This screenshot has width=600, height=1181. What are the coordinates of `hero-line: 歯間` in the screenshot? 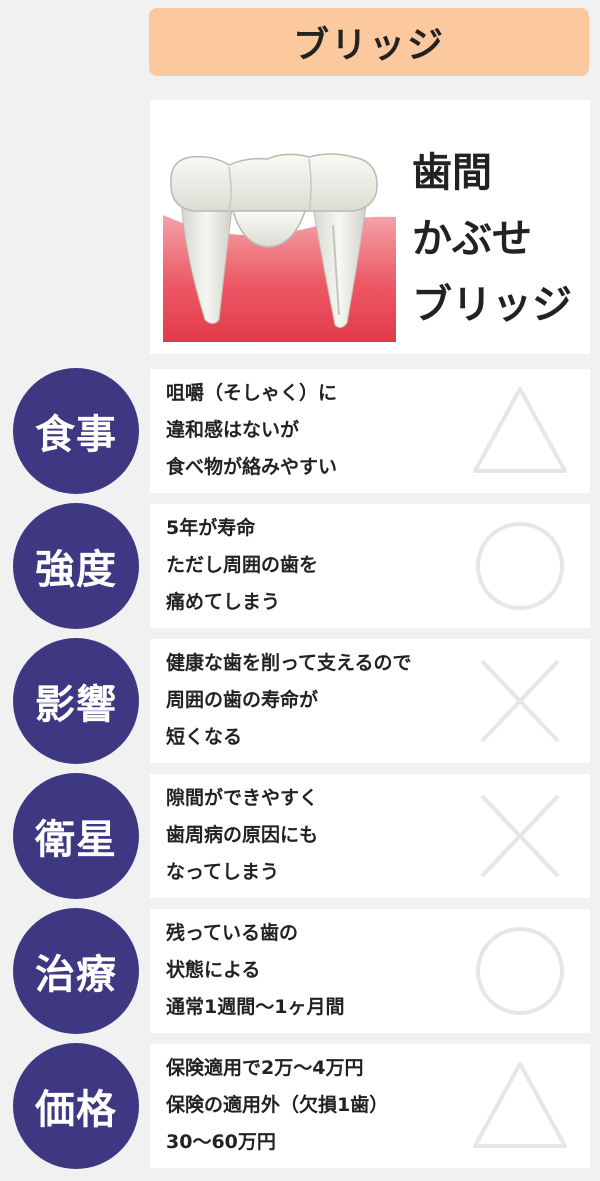 It's located at (452, 173).